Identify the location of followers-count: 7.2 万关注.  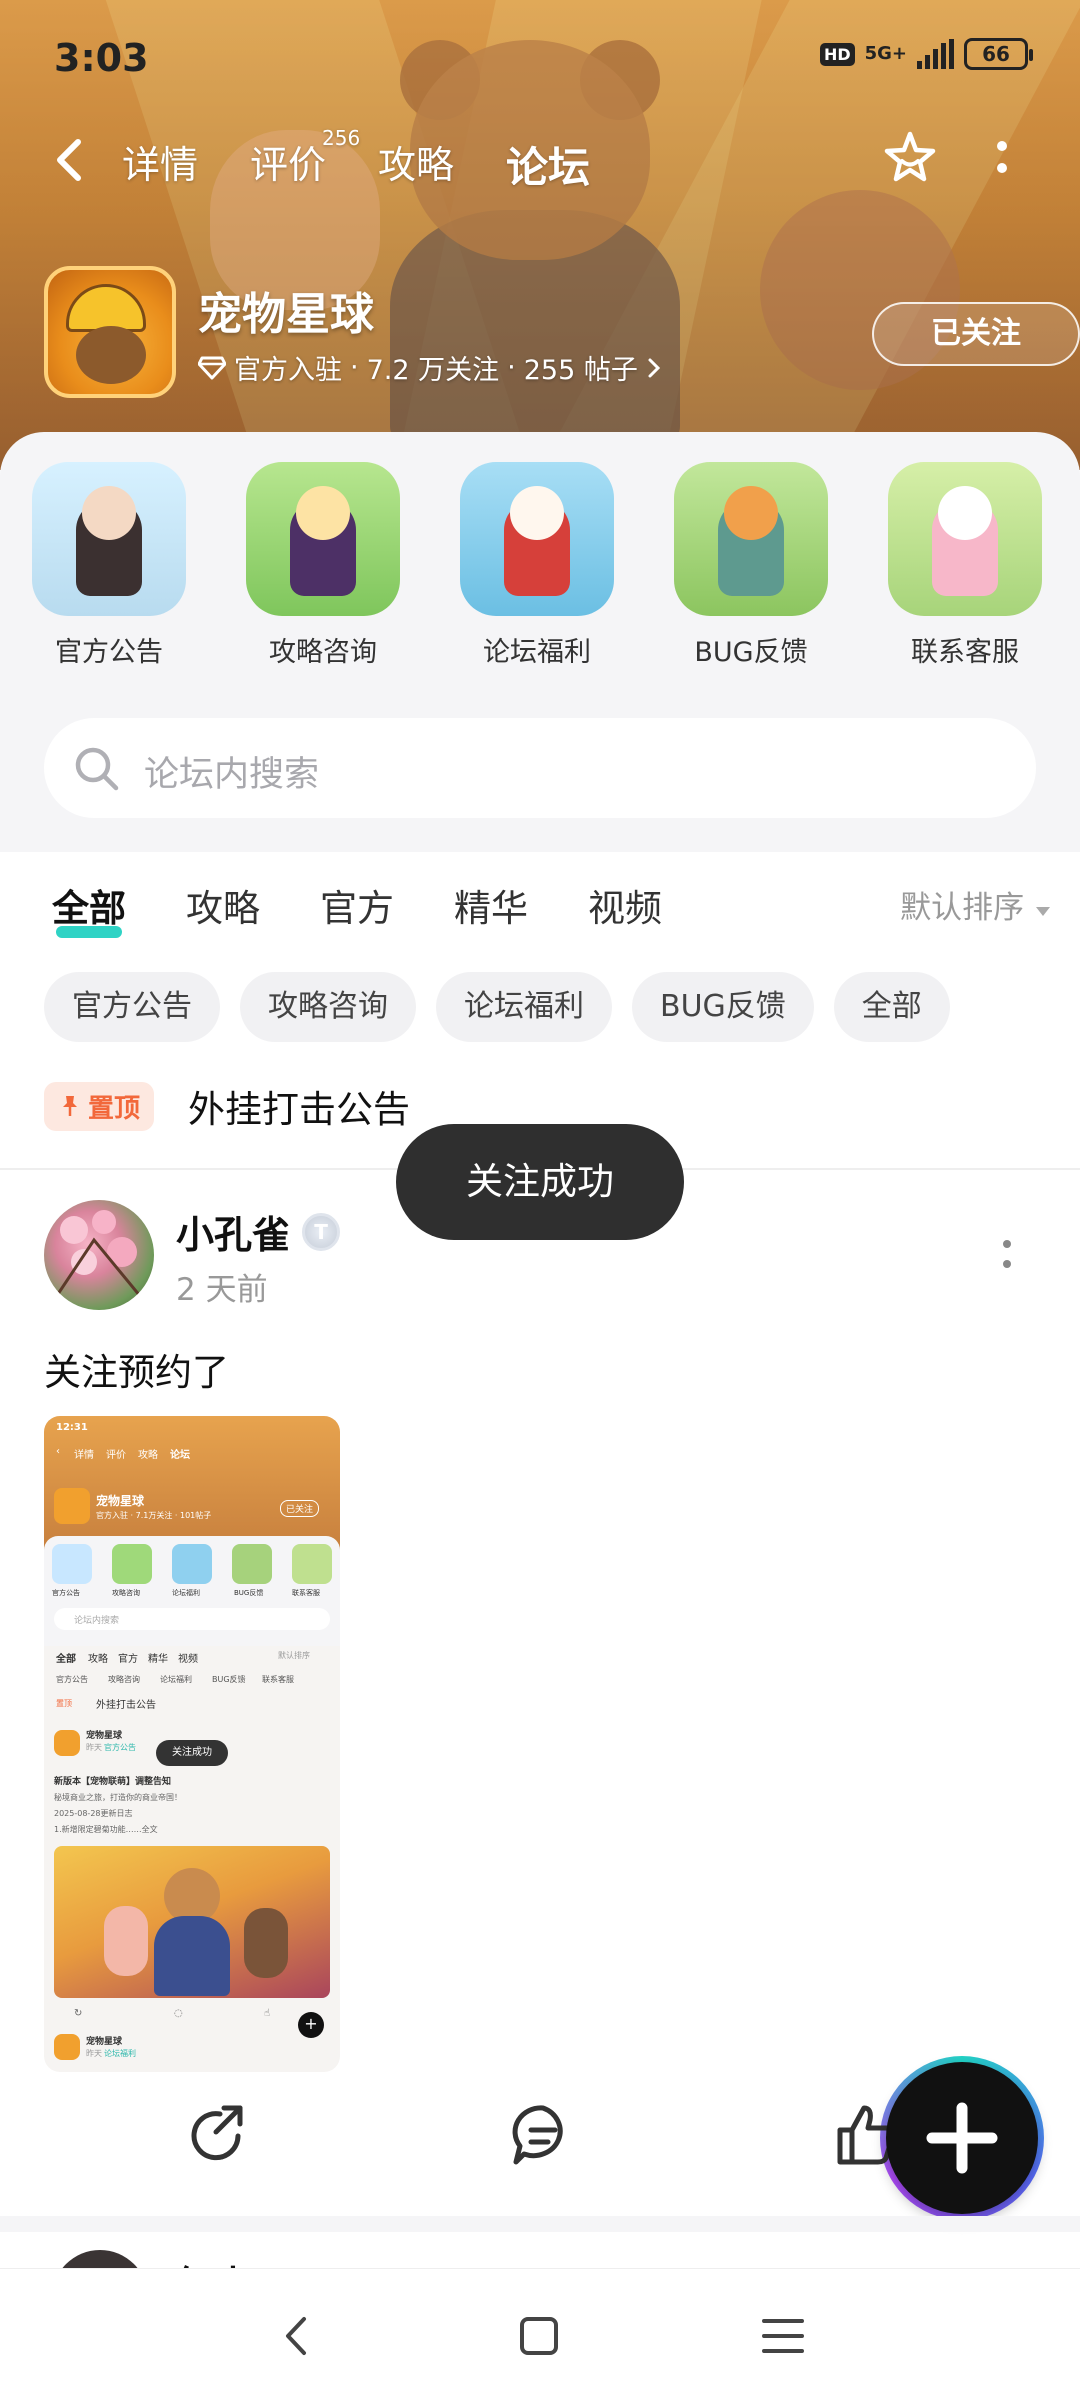
(433, 370).